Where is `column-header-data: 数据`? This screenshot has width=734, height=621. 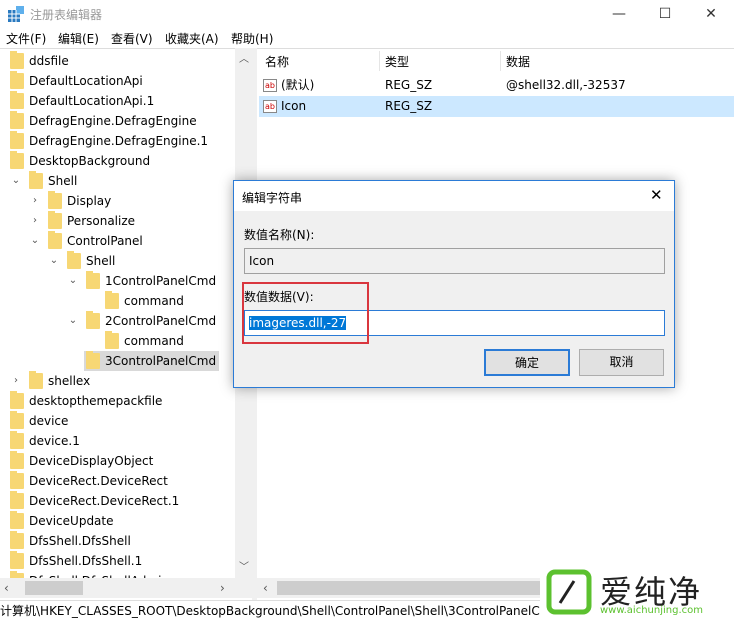
column-header-data: 数据 is located at coordinates (518, 62).